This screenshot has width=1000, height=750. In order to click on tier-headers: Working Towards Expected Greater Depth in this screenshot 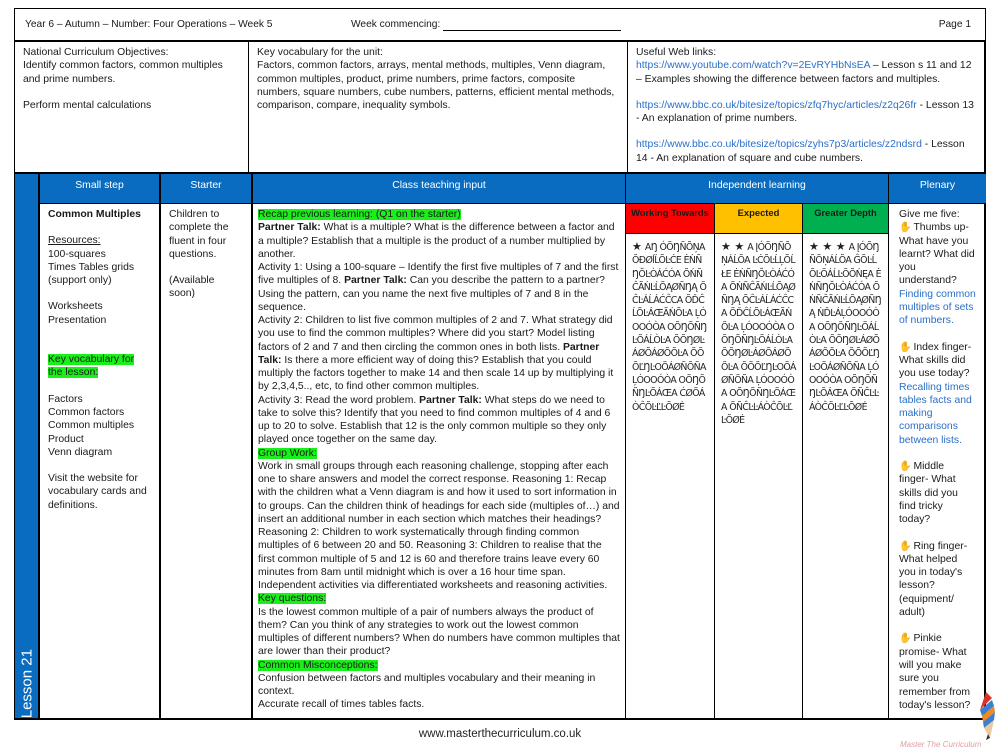, I will do `click(757, 219)`.